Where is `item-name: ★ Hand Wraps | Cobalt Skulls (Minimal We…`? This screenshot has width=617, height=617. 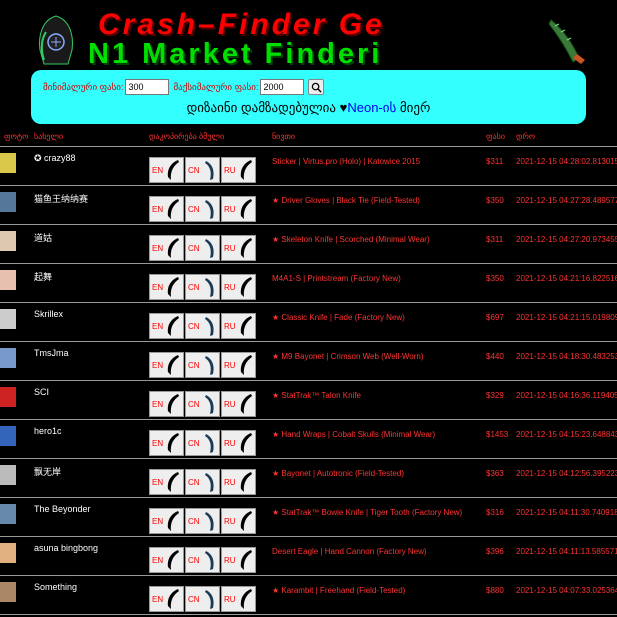
item-name: ★ Hand Wraps | Cobalt Skulls (Minimal We… is located at coordinates (353, 434).